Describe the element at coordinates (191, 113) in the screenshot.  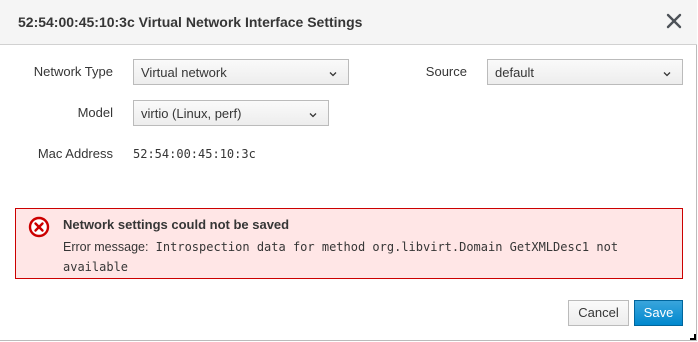
I see `model-value: virtio (Linux, perf)` at that location.